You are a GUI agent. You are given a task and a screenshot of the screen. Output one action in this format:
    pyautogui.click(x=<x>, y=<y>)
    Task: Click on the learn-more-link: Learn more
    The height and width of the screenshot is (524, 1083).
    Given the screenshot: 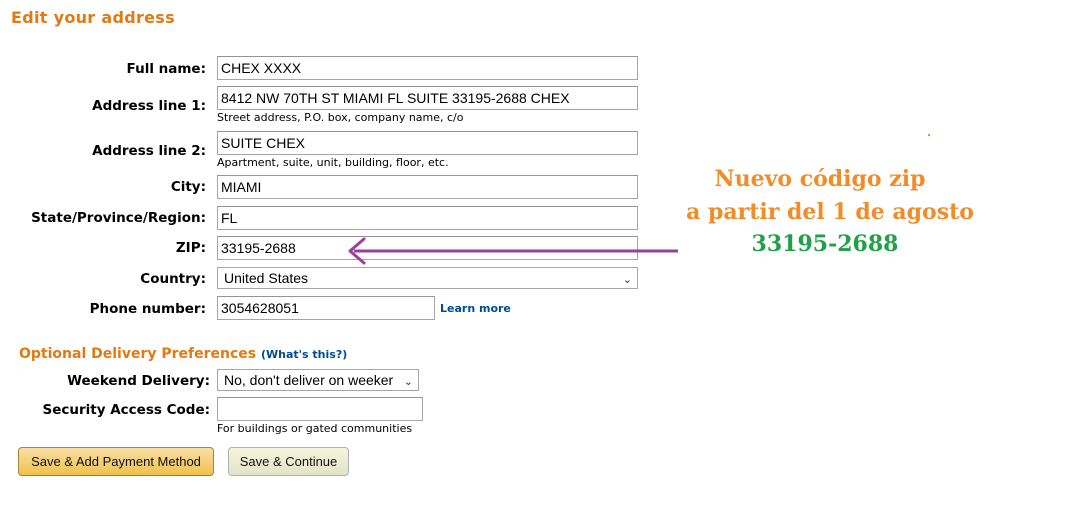 What is the action you would take?
    pyautogui.click(x=475, y=308)
    